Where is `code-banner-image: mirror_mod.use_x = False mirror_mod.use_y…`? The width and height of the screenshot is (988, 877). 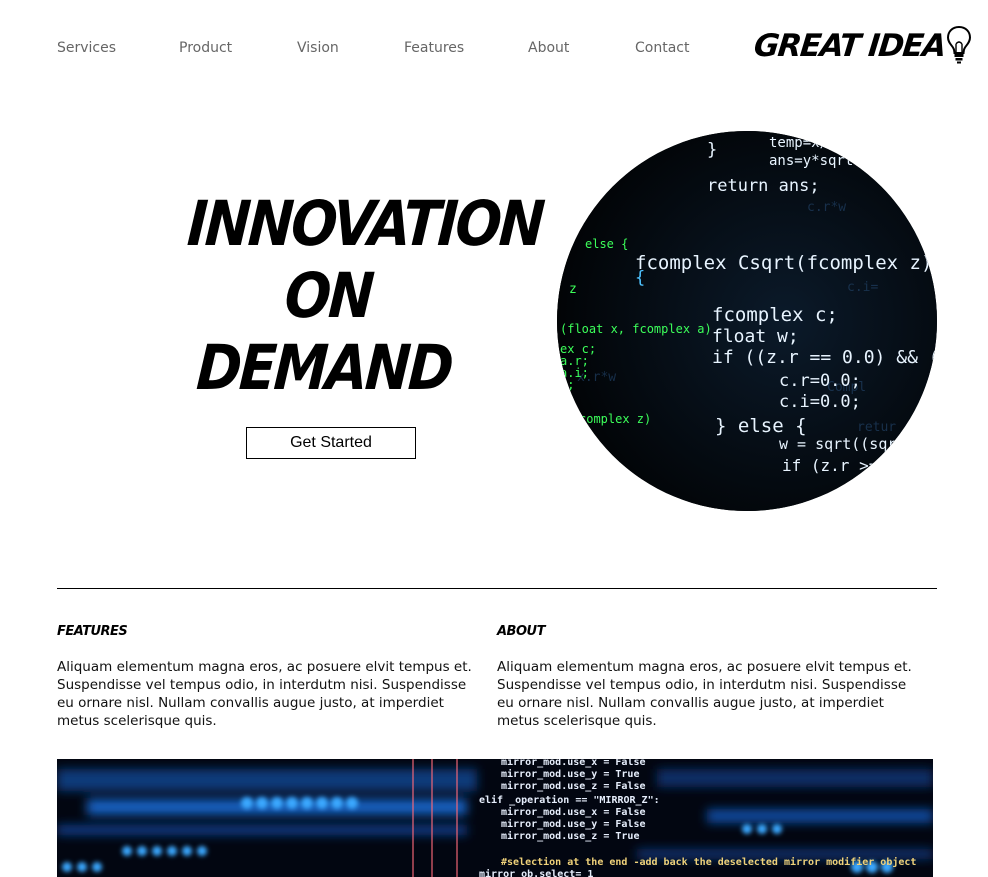
code-banner-image: mirror_mod.use_x = False mirror_mod.use_y… is located at coordinates (495, 818).